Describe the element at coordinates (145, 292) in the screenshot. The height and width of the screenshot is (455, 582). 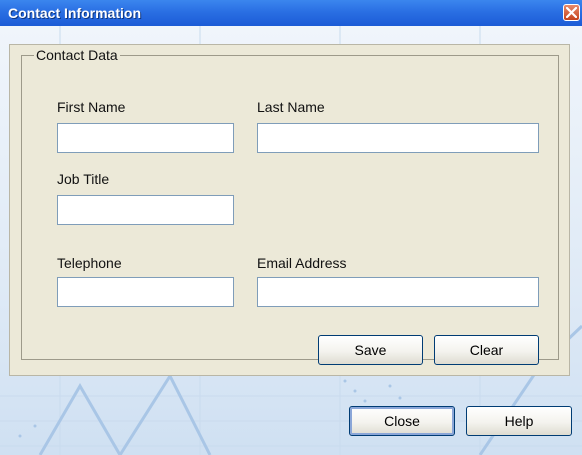
I see `telephone-field` at that location.